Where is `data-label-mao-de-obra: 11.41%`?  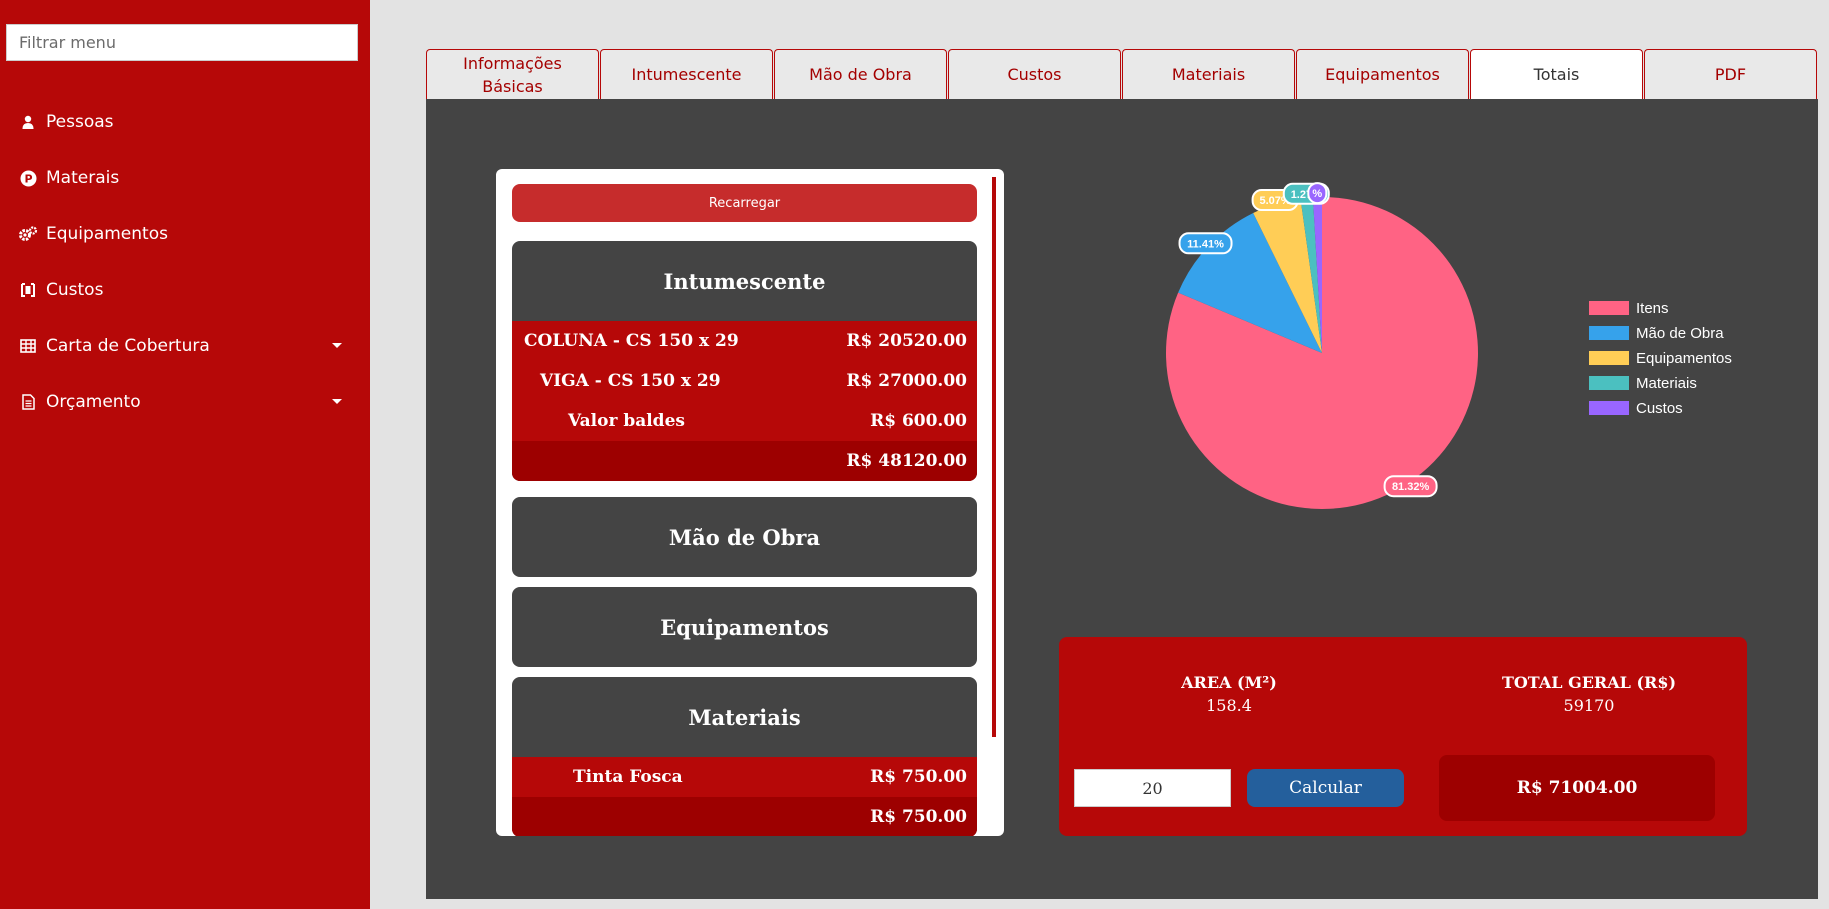 data-label-mao-de-obra: 11.41% is located at coordinates (1205, 243).